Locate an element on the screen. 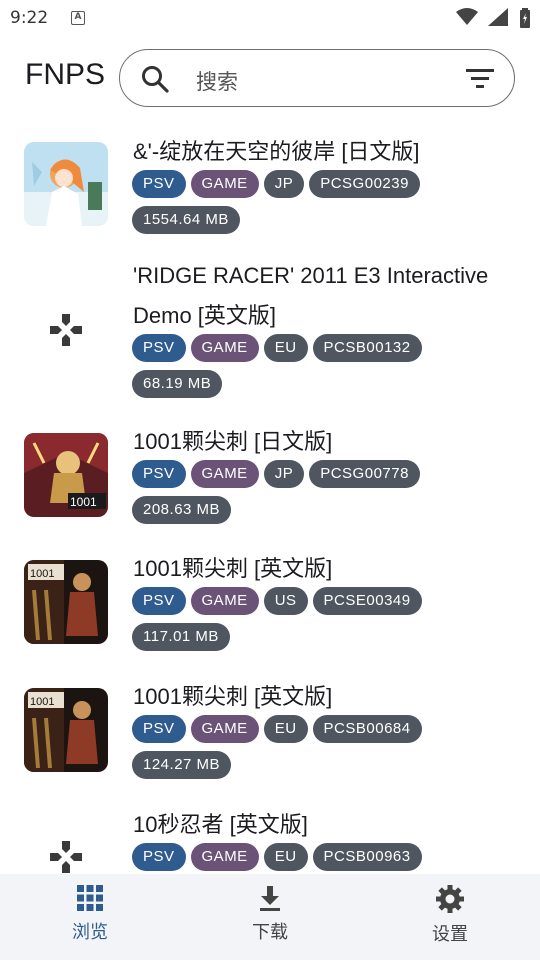  id-badge: PCSG00778 is located at coordinates (364, 474).